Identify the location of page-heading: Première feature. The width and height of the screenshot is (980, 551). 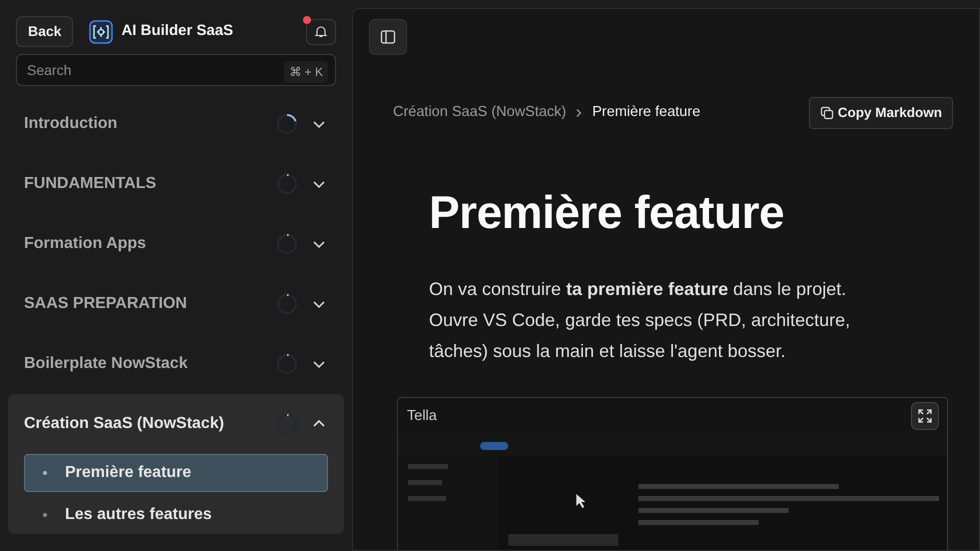
(607, 212).